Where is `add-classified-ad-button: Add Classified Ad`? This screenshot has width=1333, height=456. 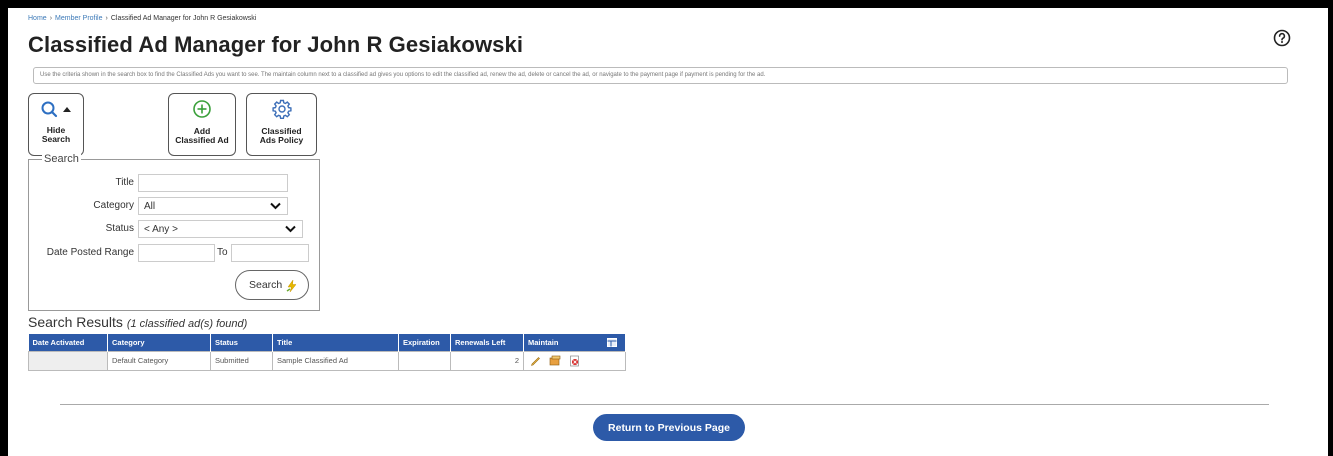 add-classified-ad-button: Add Classified Ad is located at coordinates (202, 124).